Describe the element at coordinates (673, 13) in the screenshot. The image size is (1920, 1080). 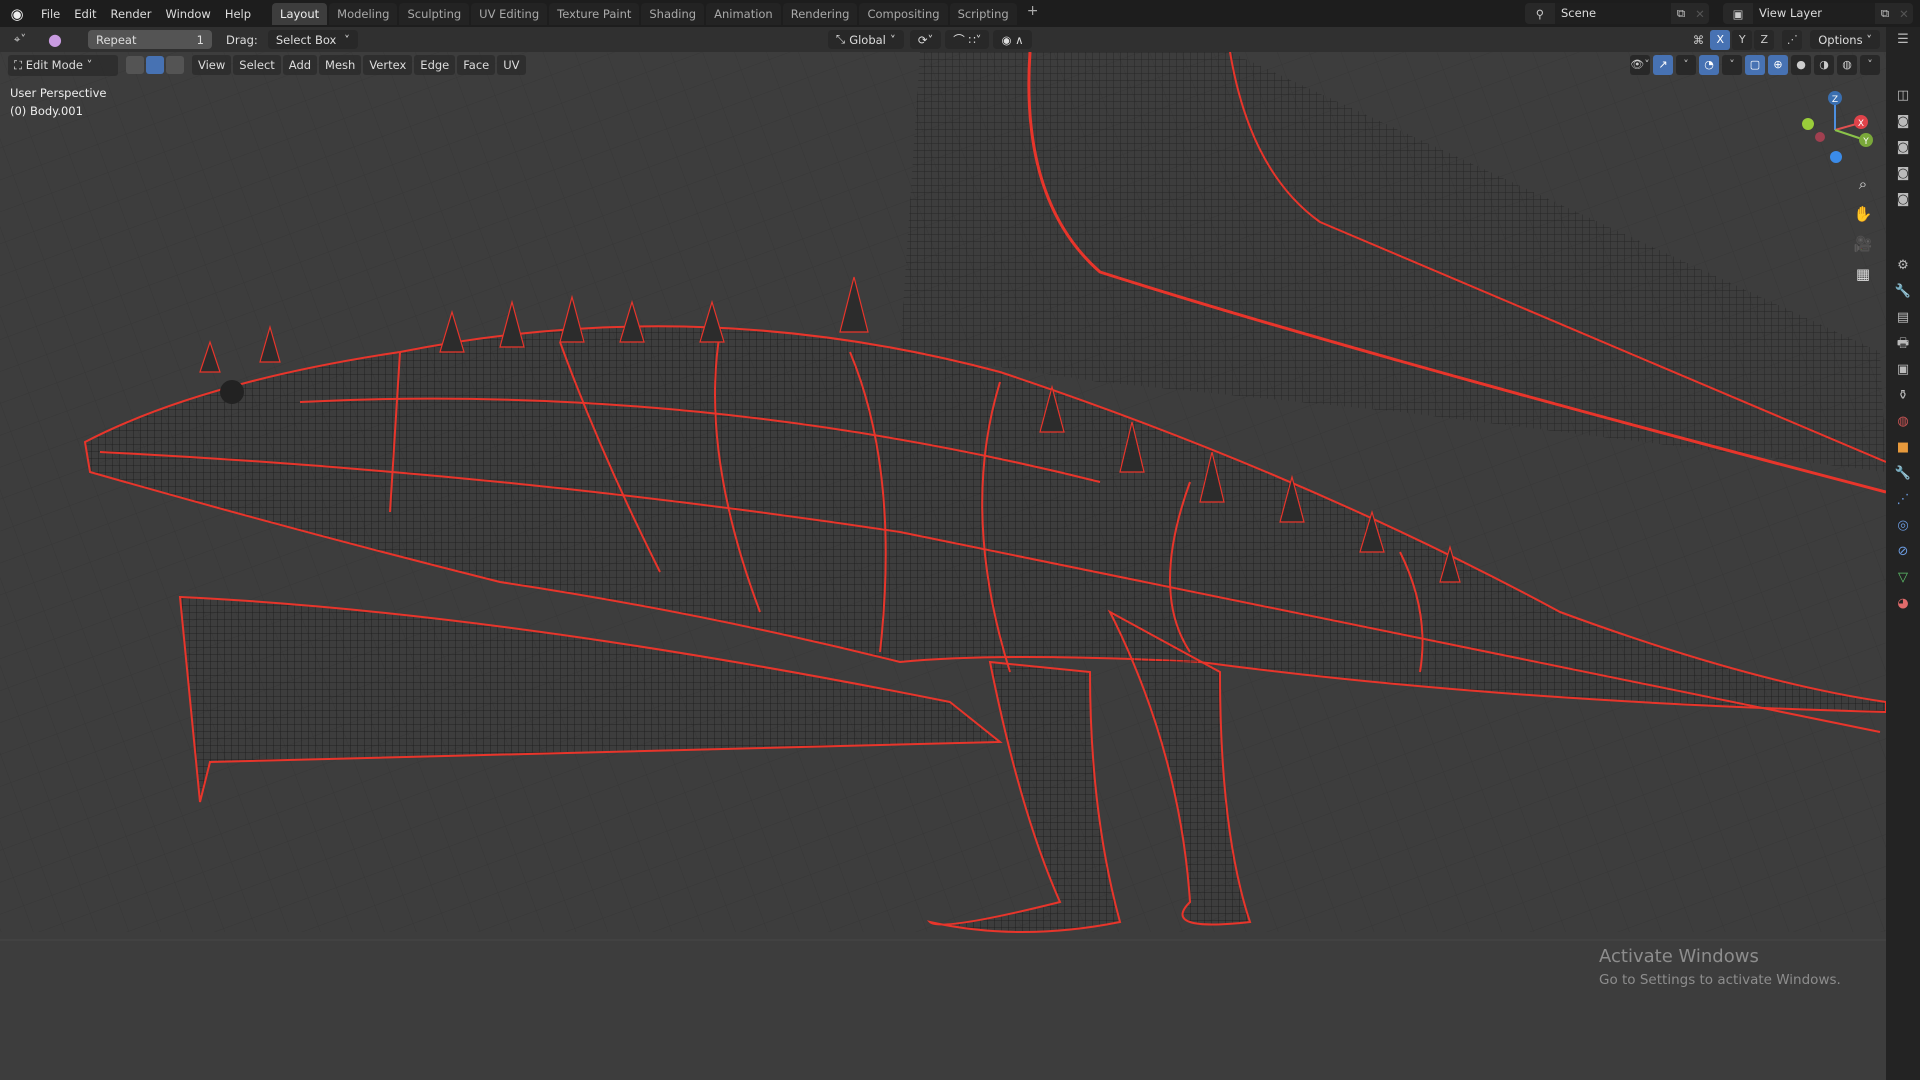
I see `tab-shading: Shading` at that location.